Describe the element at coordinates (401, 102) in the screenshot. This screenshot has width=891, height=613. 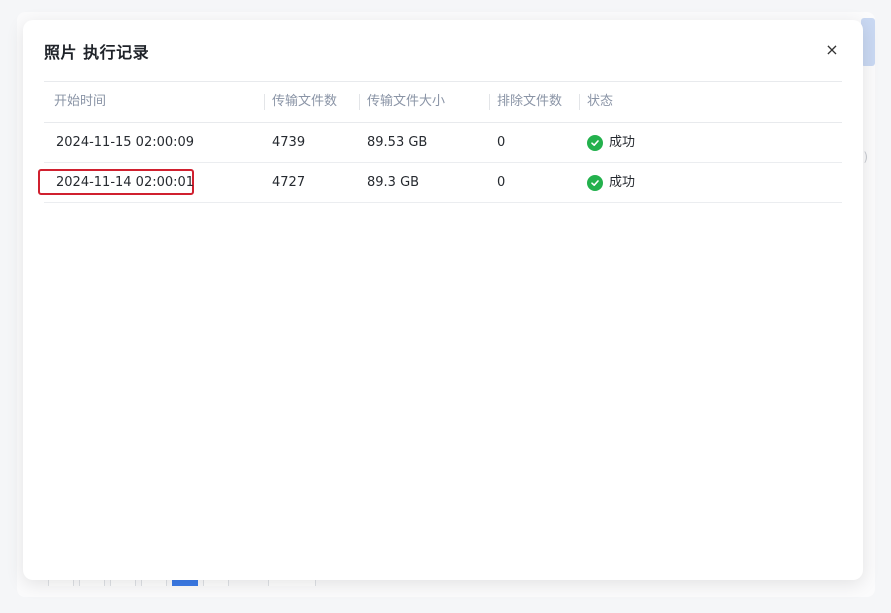
I see `column-header-file-size: 传输文件大小` at that location.